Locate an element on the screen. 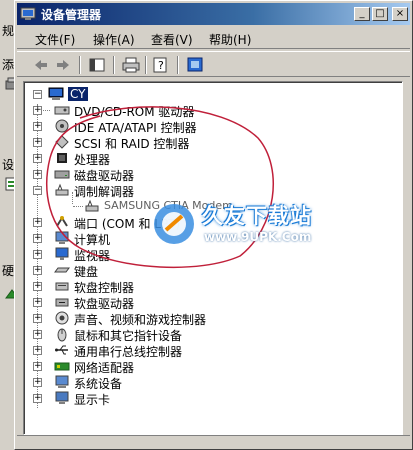 The height and width of the screenshot is (450, 413). background-label: 规 is located at coordinates (8, 31).